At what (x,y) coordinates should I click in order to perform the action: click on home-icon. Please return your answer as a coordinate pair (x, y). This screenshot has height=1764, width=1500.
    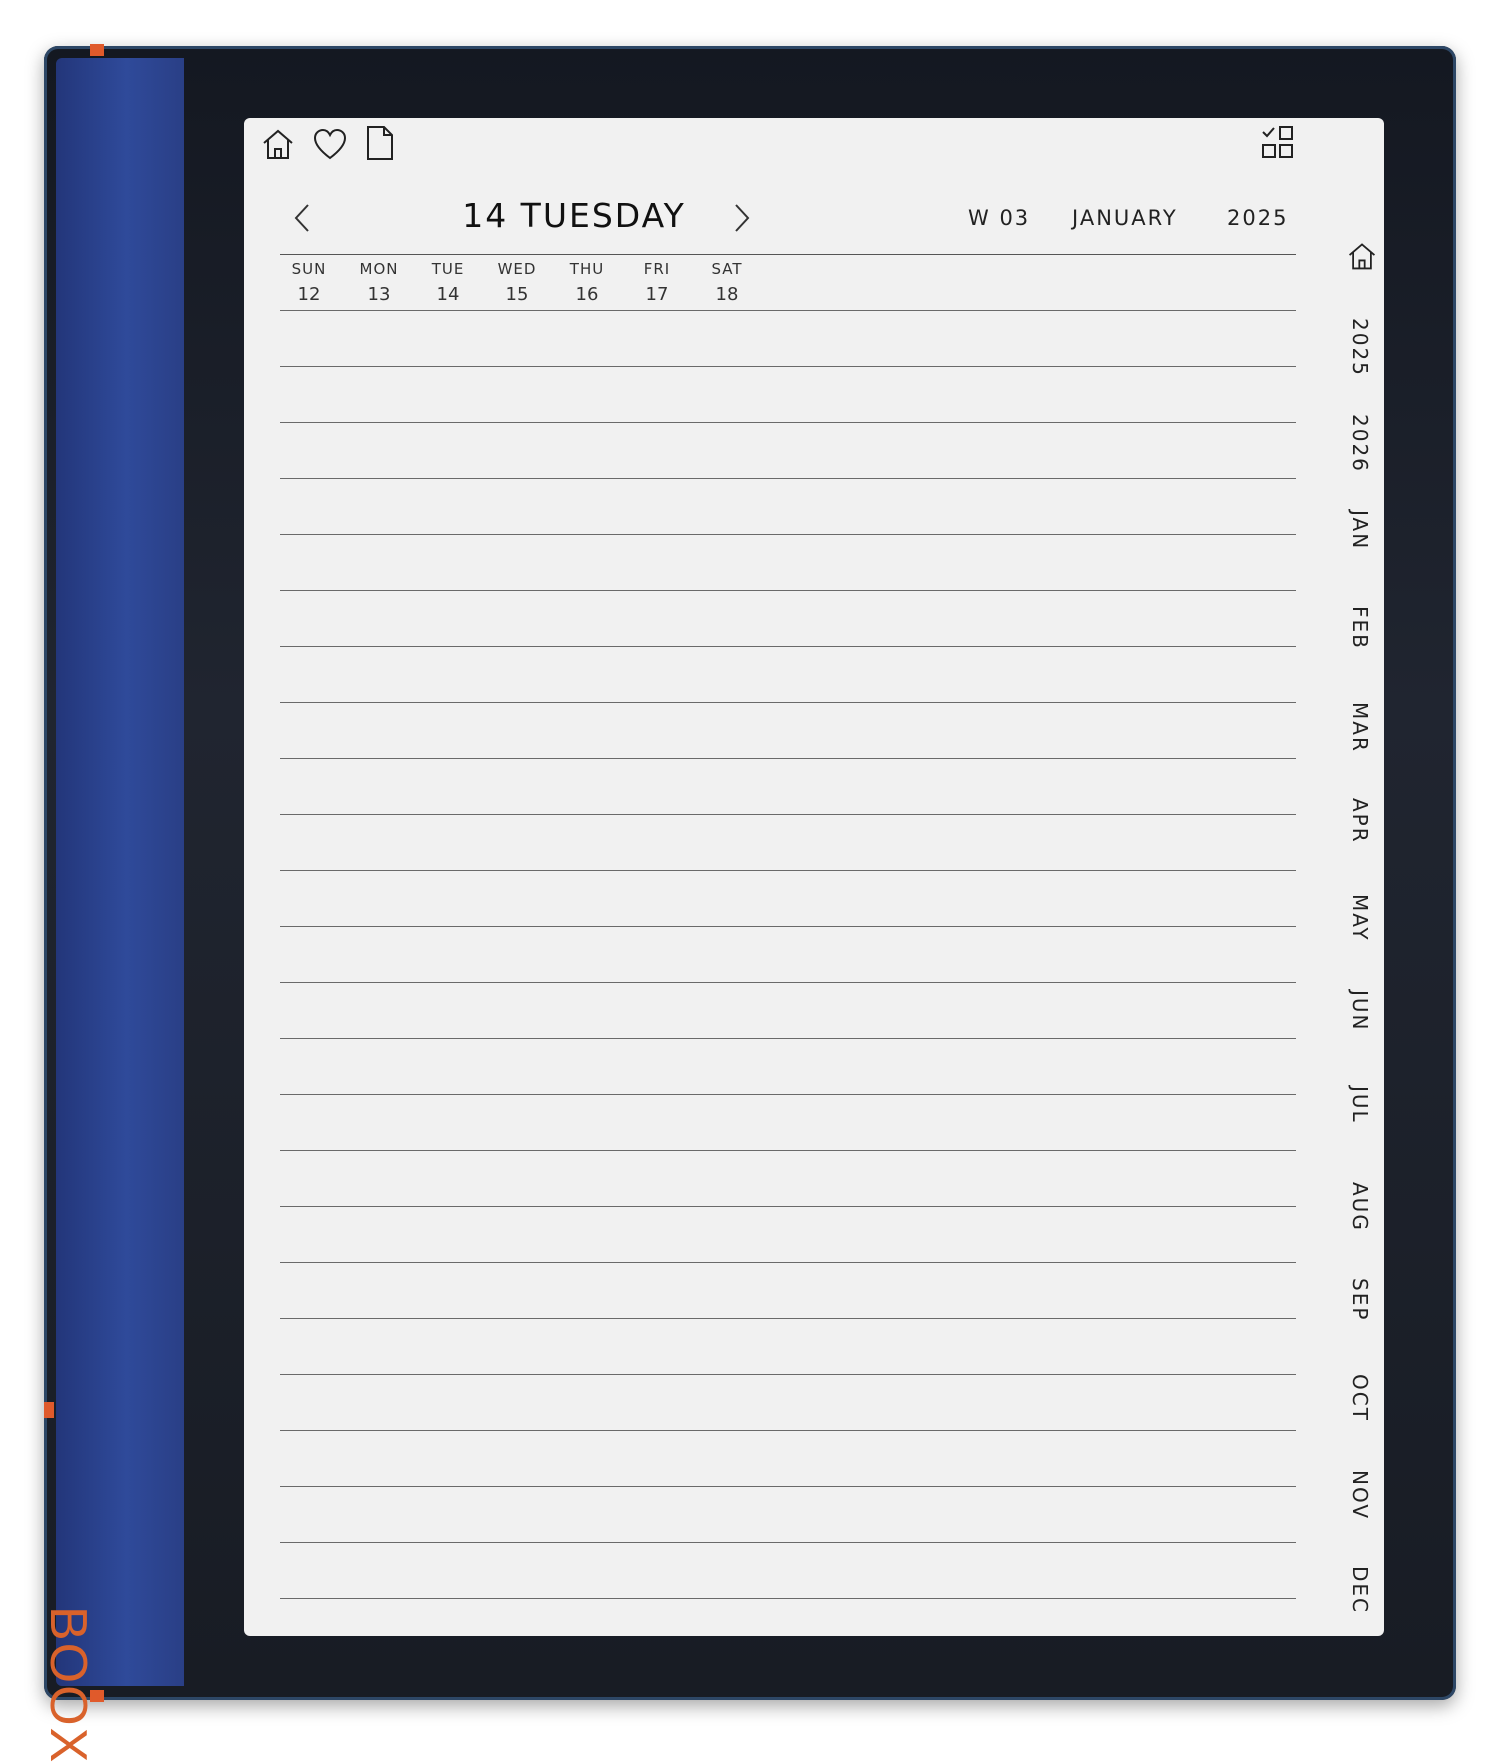
    Looking at the image, I should click on (278, 144).